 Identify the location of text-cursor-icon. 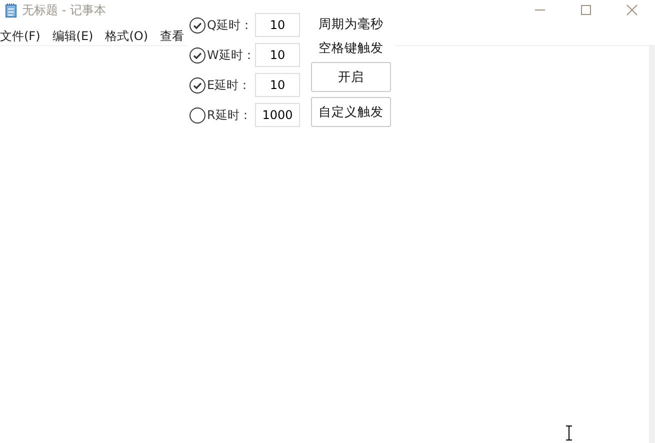
(569, 433).